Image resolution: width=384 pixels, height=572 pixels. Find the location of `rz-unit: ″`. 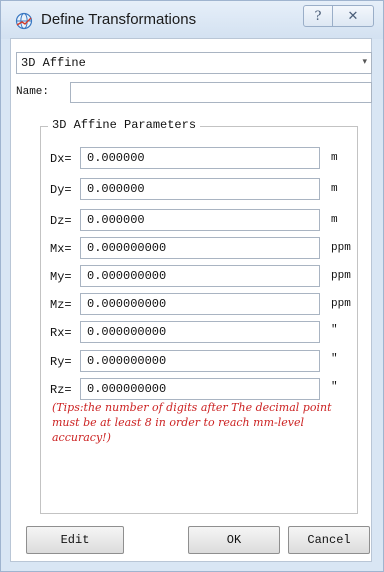

rz-unit: ″ is located at coordinates (334, 387).